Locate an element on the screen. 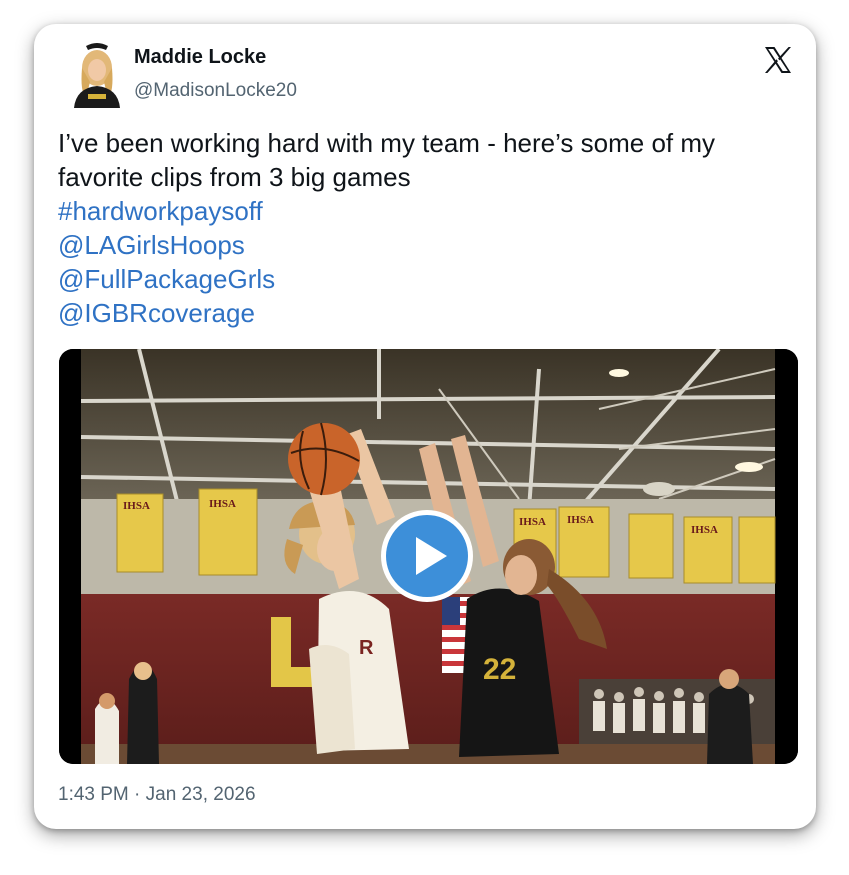 The width and height of the screenshot is (849, 875). play-icon is located at coordinates (431, 556).